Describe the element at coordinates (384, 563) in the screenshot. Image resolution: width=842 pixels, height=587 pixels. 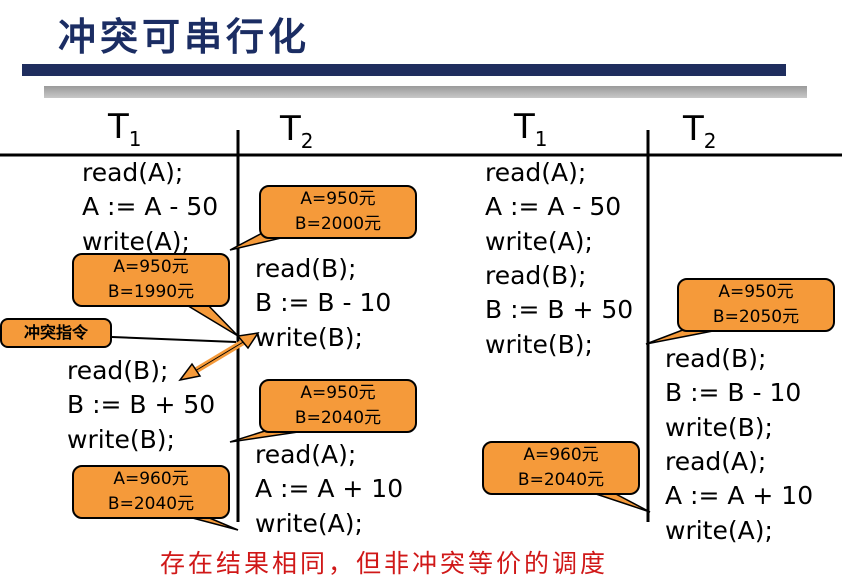
I see `footer-note: 存在结果相同，但非冲突等价的调度` at that location.